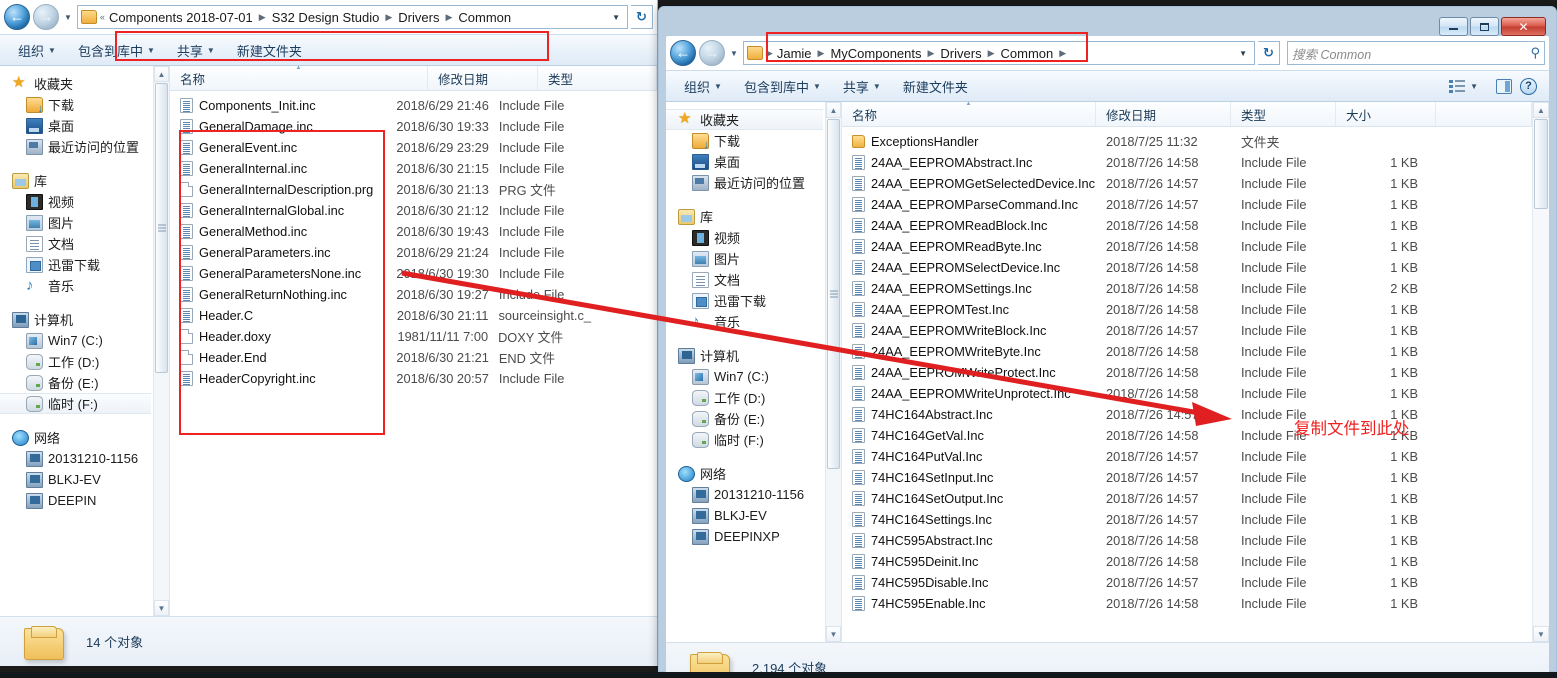 The image size is (1557, 678). What do you see at coordinates (794, 53) in the screenshot?
I see `breadcrumb-item-0: Jamie` at bounding box center [794, 53].